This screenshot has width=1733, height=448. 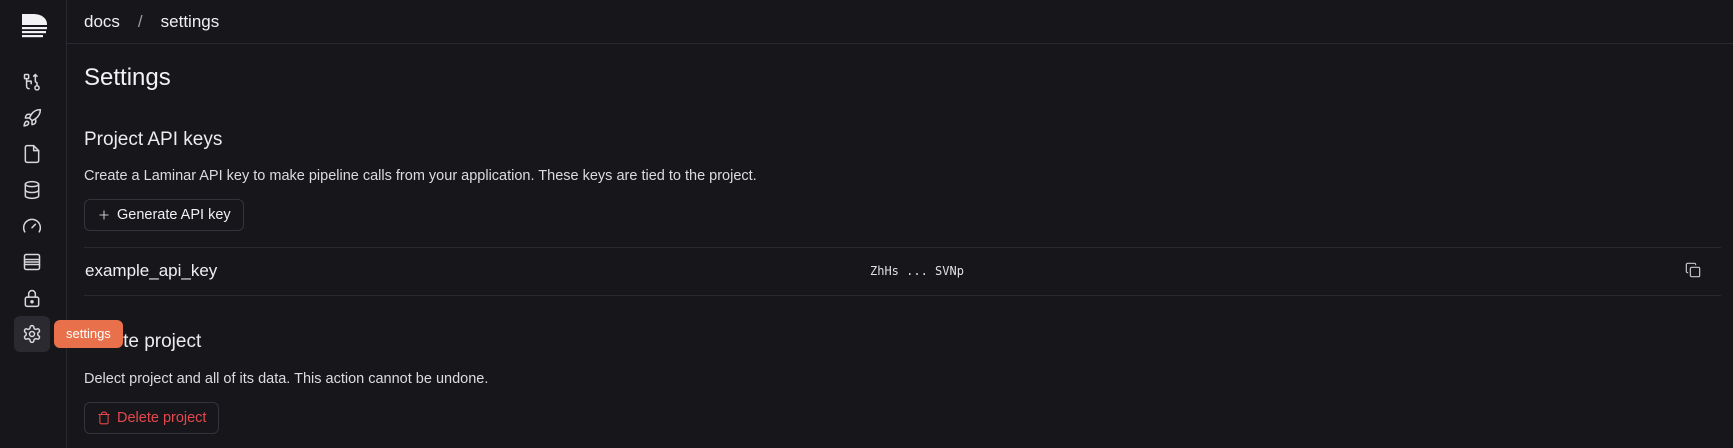 What do you see at coordinates (174, 215) in the screenshot?
I see `generate-api-key-label: Generate API key` at bounding box center [174, 215].